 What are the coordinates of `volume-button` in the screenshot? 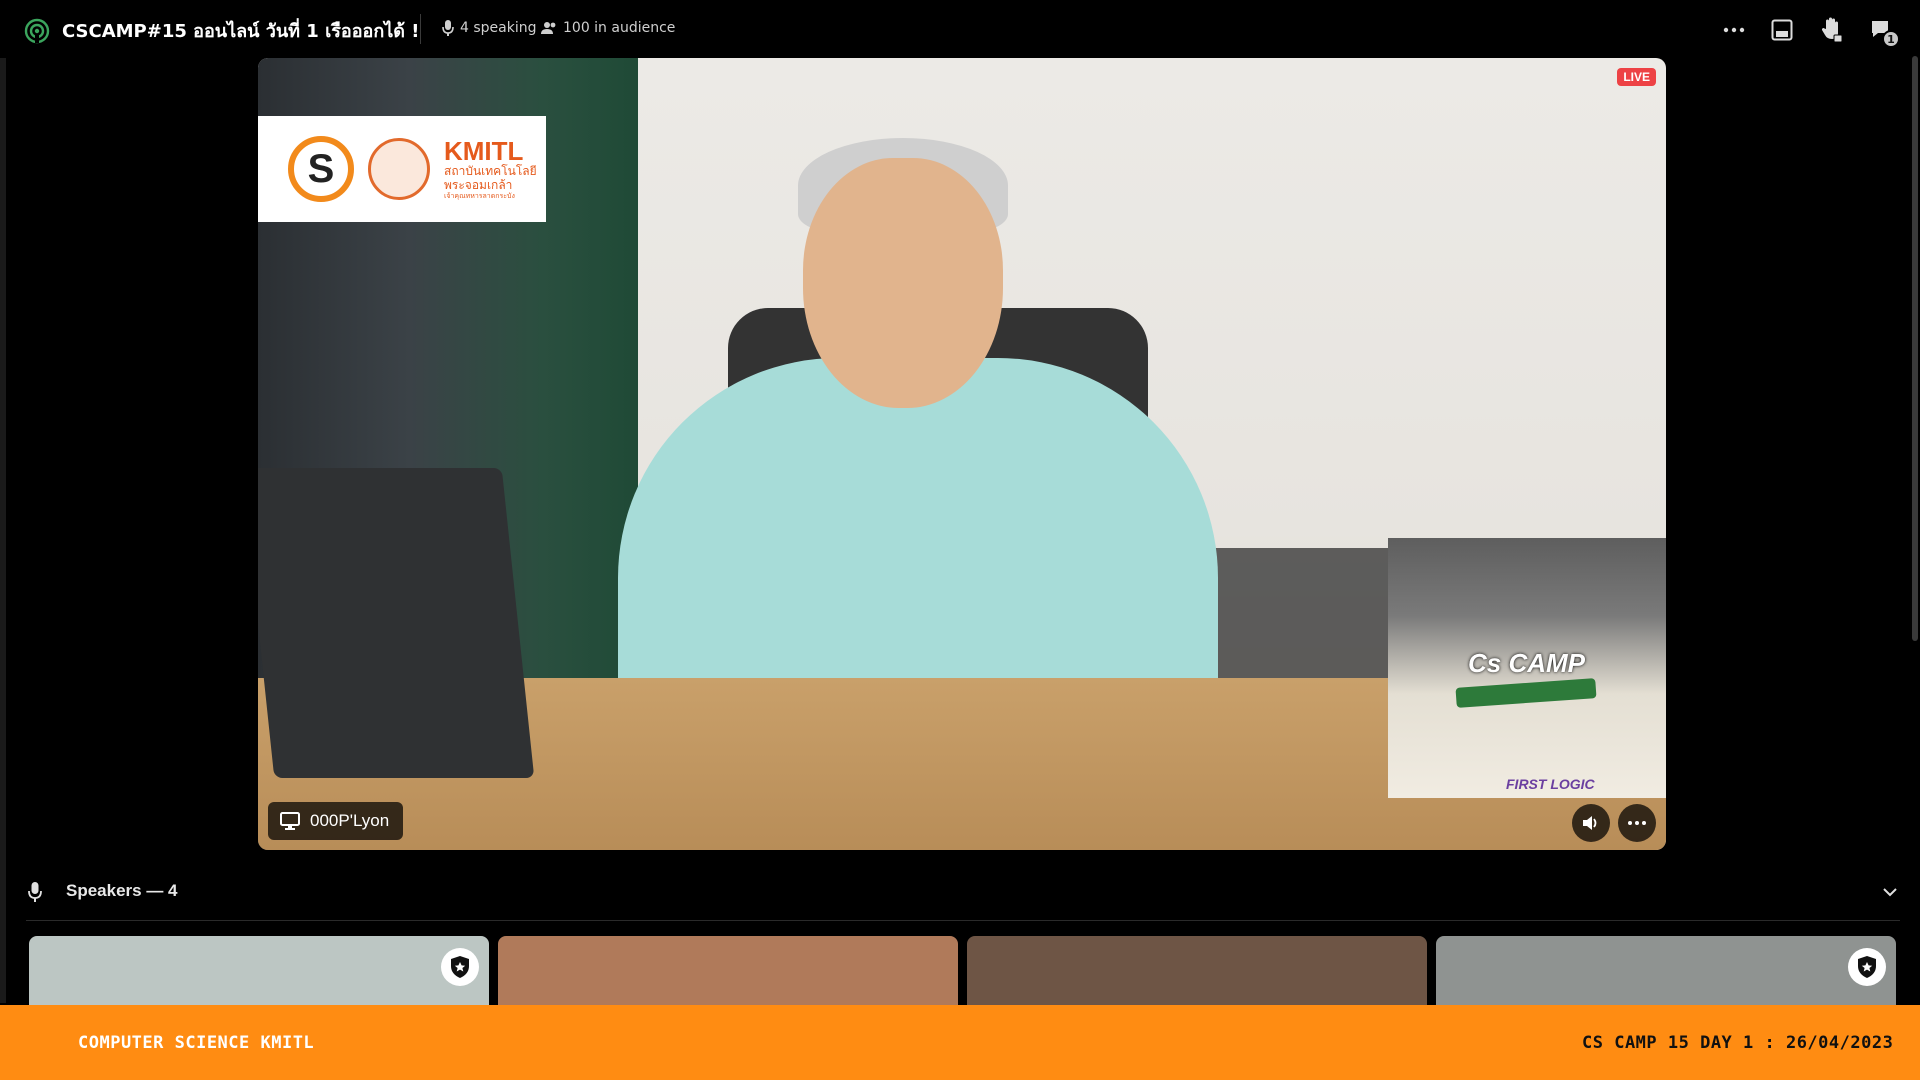 It's located at (1591, 823).